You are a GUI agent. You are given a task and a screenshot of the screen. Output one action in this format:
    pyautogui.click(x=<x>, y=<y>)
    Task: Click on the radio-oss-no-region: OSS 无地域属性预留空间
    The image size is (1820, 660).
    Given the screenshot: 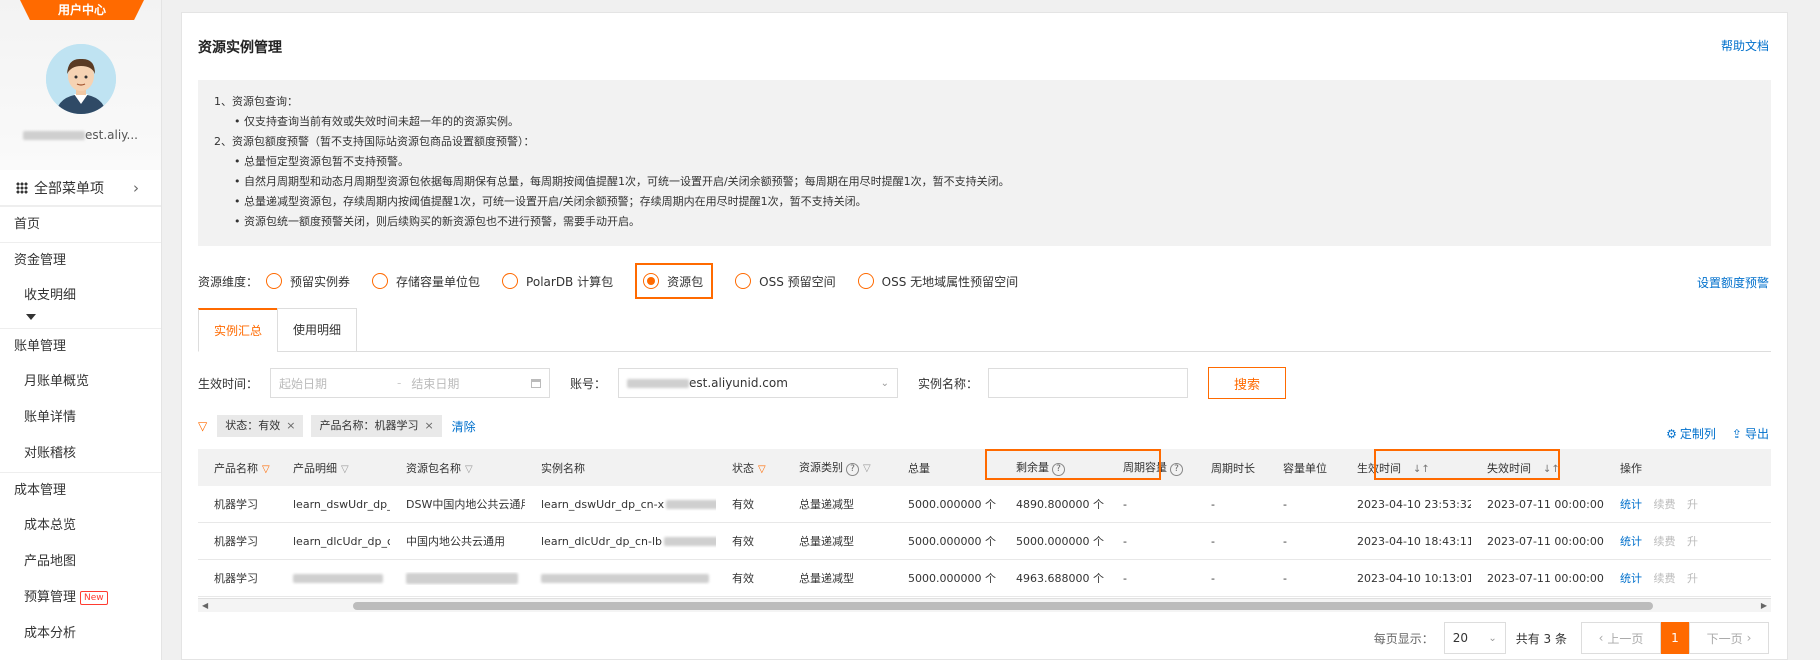 What is the action you would take?
    pyautogui.click(x=938, y=281)
    